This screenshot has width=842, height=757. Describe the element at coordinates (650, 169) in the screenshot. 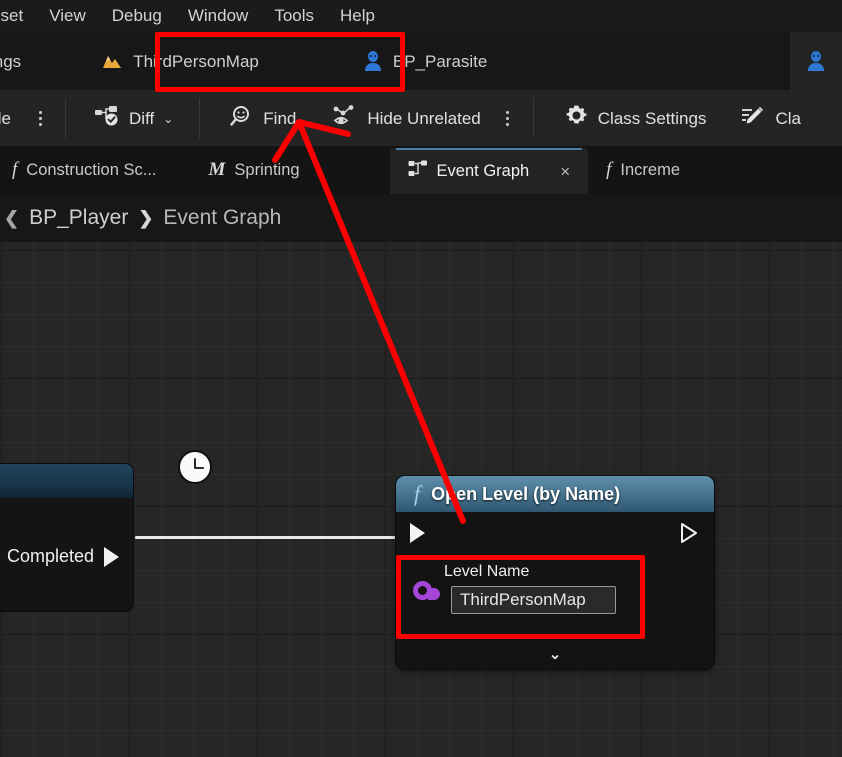

I see `graph-tab-label: Increme` at that location.